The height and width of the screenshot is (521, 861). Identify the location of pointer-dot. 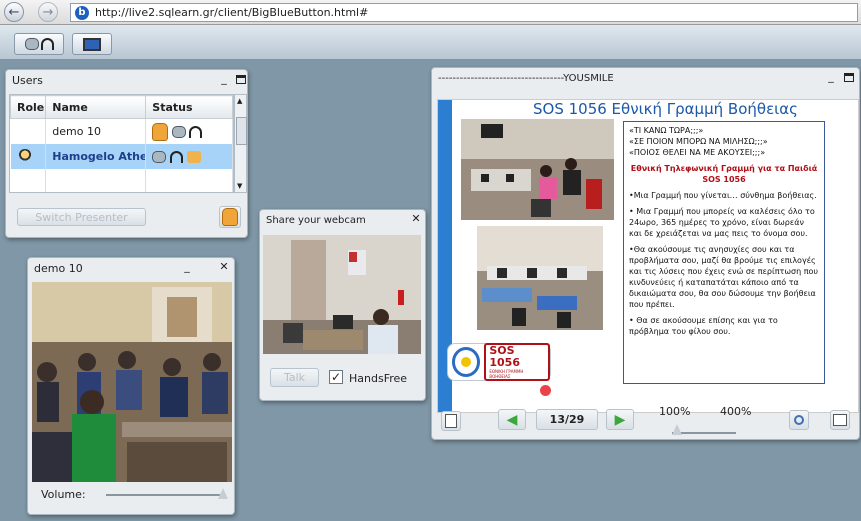
(545, 390).